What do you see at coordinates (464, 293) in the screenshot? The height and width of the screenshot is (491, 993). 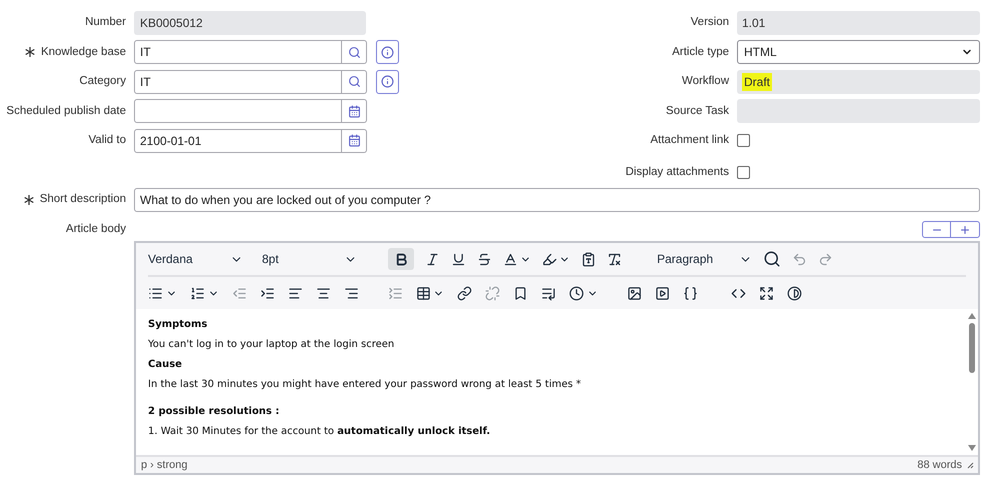 I see `link-icon` at bounding box center [464, 293].